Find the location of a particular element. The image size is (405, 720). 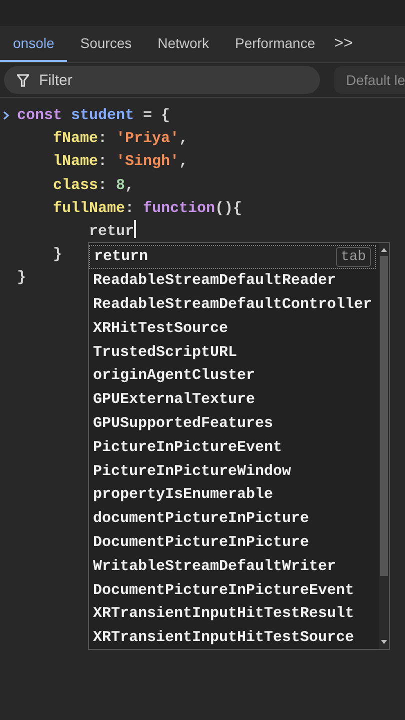

suggestion-label: PictureInPictureWindow is located at coordinates (192, 471).